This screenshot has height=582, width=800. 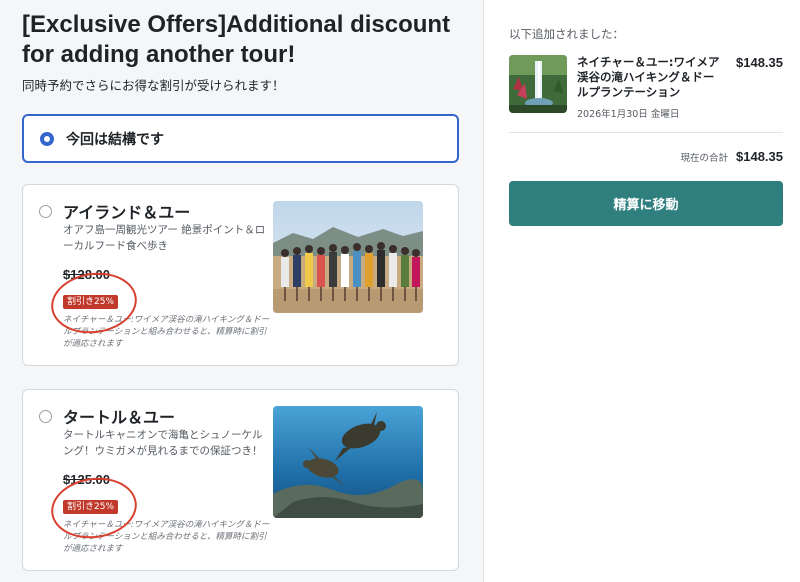 I want to click on tour-description: タートルキャニオンで海亀とシュノーケルング！ウミガメが見れるまでの保証つき！, so click(x=163, y=443).